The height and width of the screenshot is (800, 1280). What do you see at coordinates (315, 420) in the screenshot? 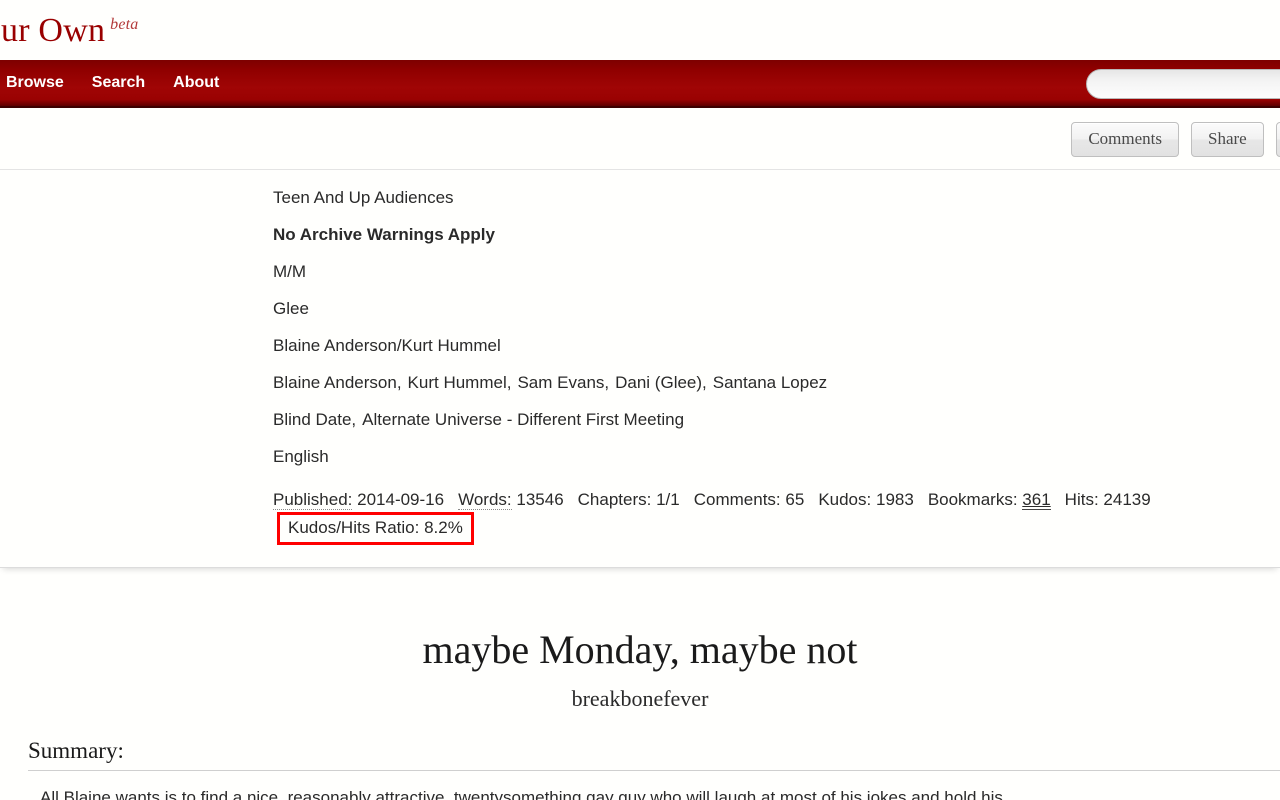
I see `tag-additional: Blind Date,` at bounding box center [315, 420].